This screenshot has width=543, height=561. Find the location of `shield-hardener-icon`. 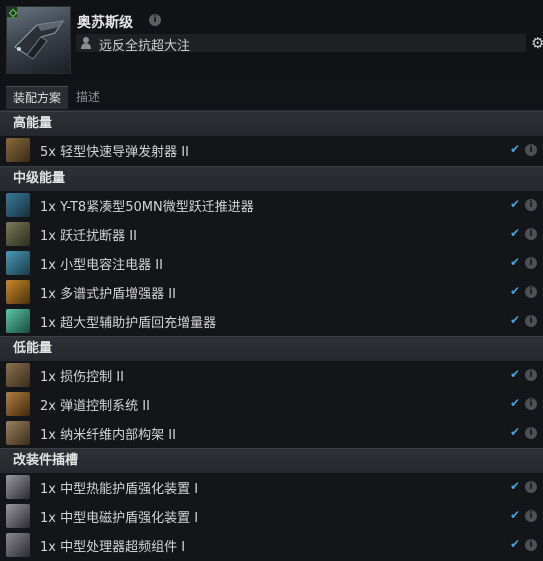

shield-hardener-icon is located at coordinates (18, 292).